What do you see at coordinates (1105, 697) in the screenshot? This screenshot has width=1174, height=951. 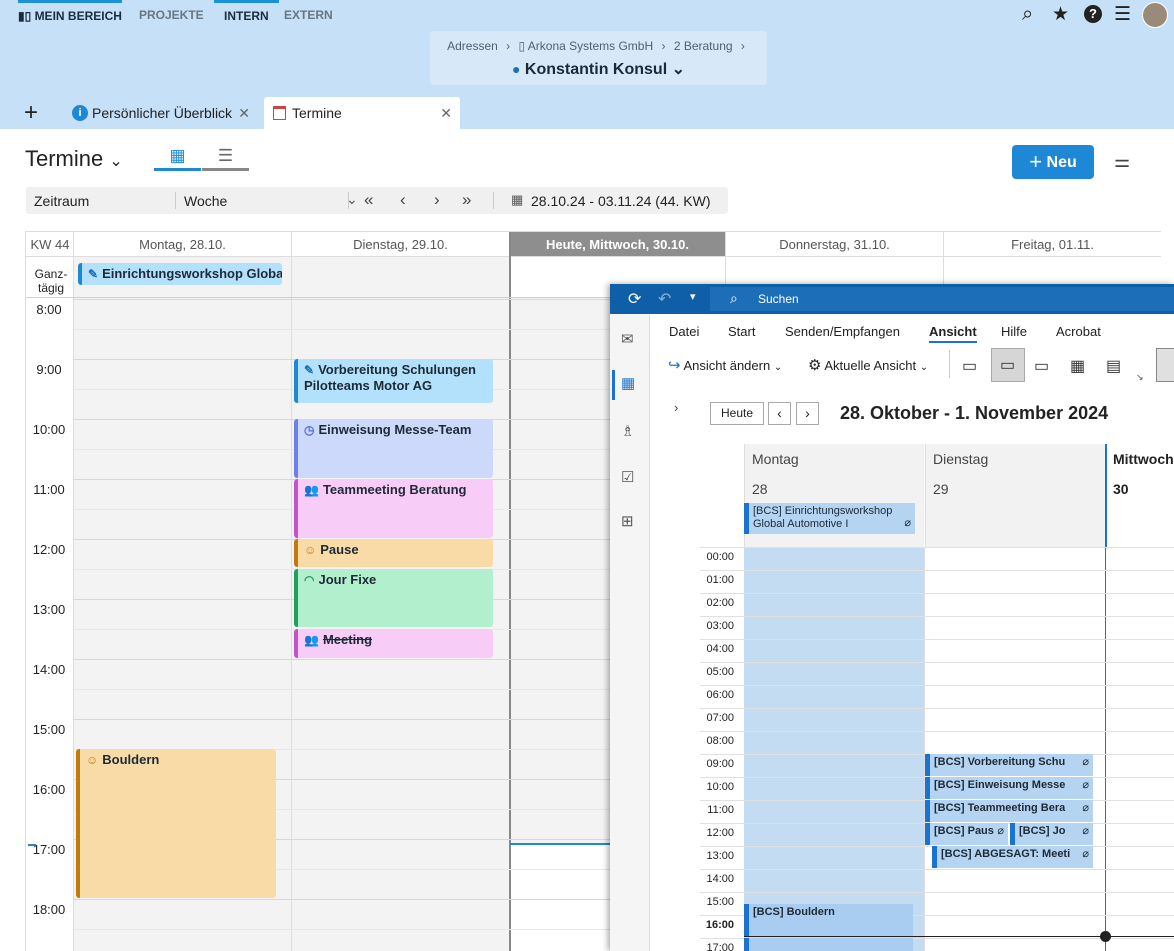 I see `ol-today-line` at bounding box center [1105, 697].